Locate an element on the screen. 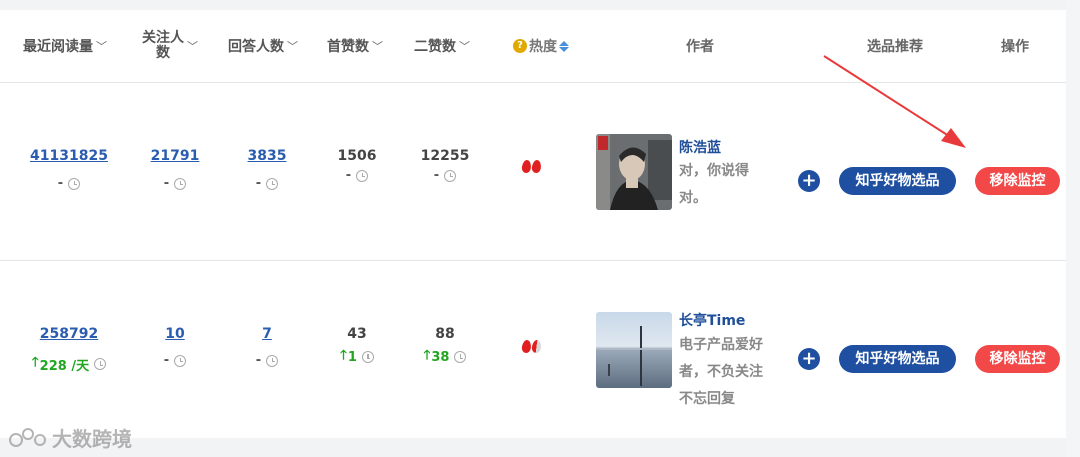 The height and width of the screenshot is (457, 1080). annotation-arrow is located at coordinates (894, 101).